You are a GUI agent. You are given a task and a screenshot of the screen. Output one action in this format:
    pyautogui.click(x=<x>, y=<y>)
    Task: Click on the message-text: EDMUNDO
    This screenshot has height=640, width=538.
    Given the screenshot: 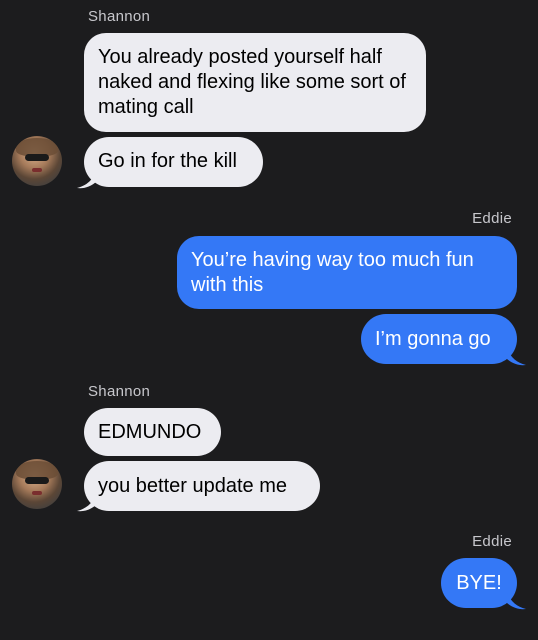 What is the action you would take?
    pyautogui.click(x=150, y=432)
    